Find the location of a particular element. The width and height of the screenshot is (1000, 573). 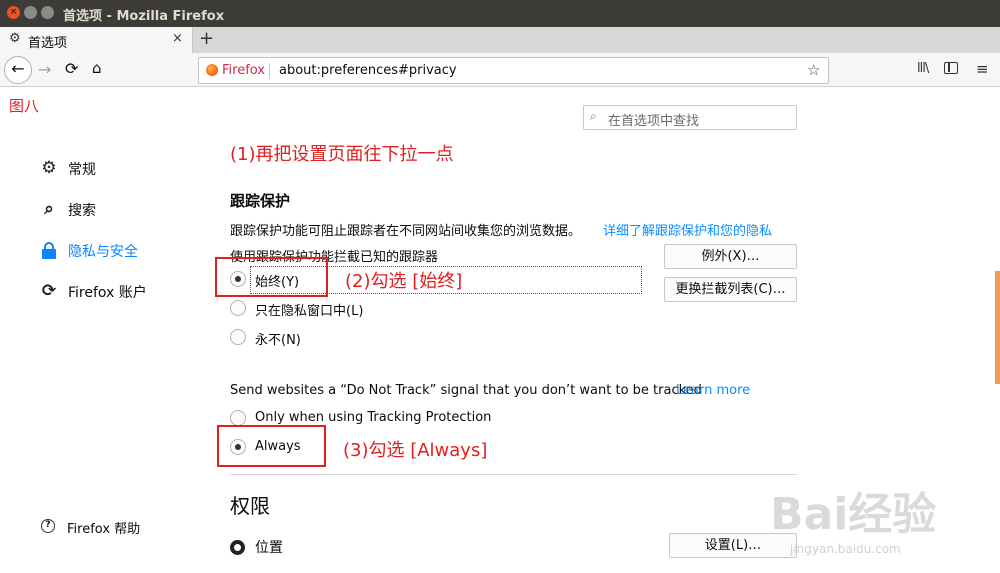

annotation-box-step2 is located at coordinates (271, 277).